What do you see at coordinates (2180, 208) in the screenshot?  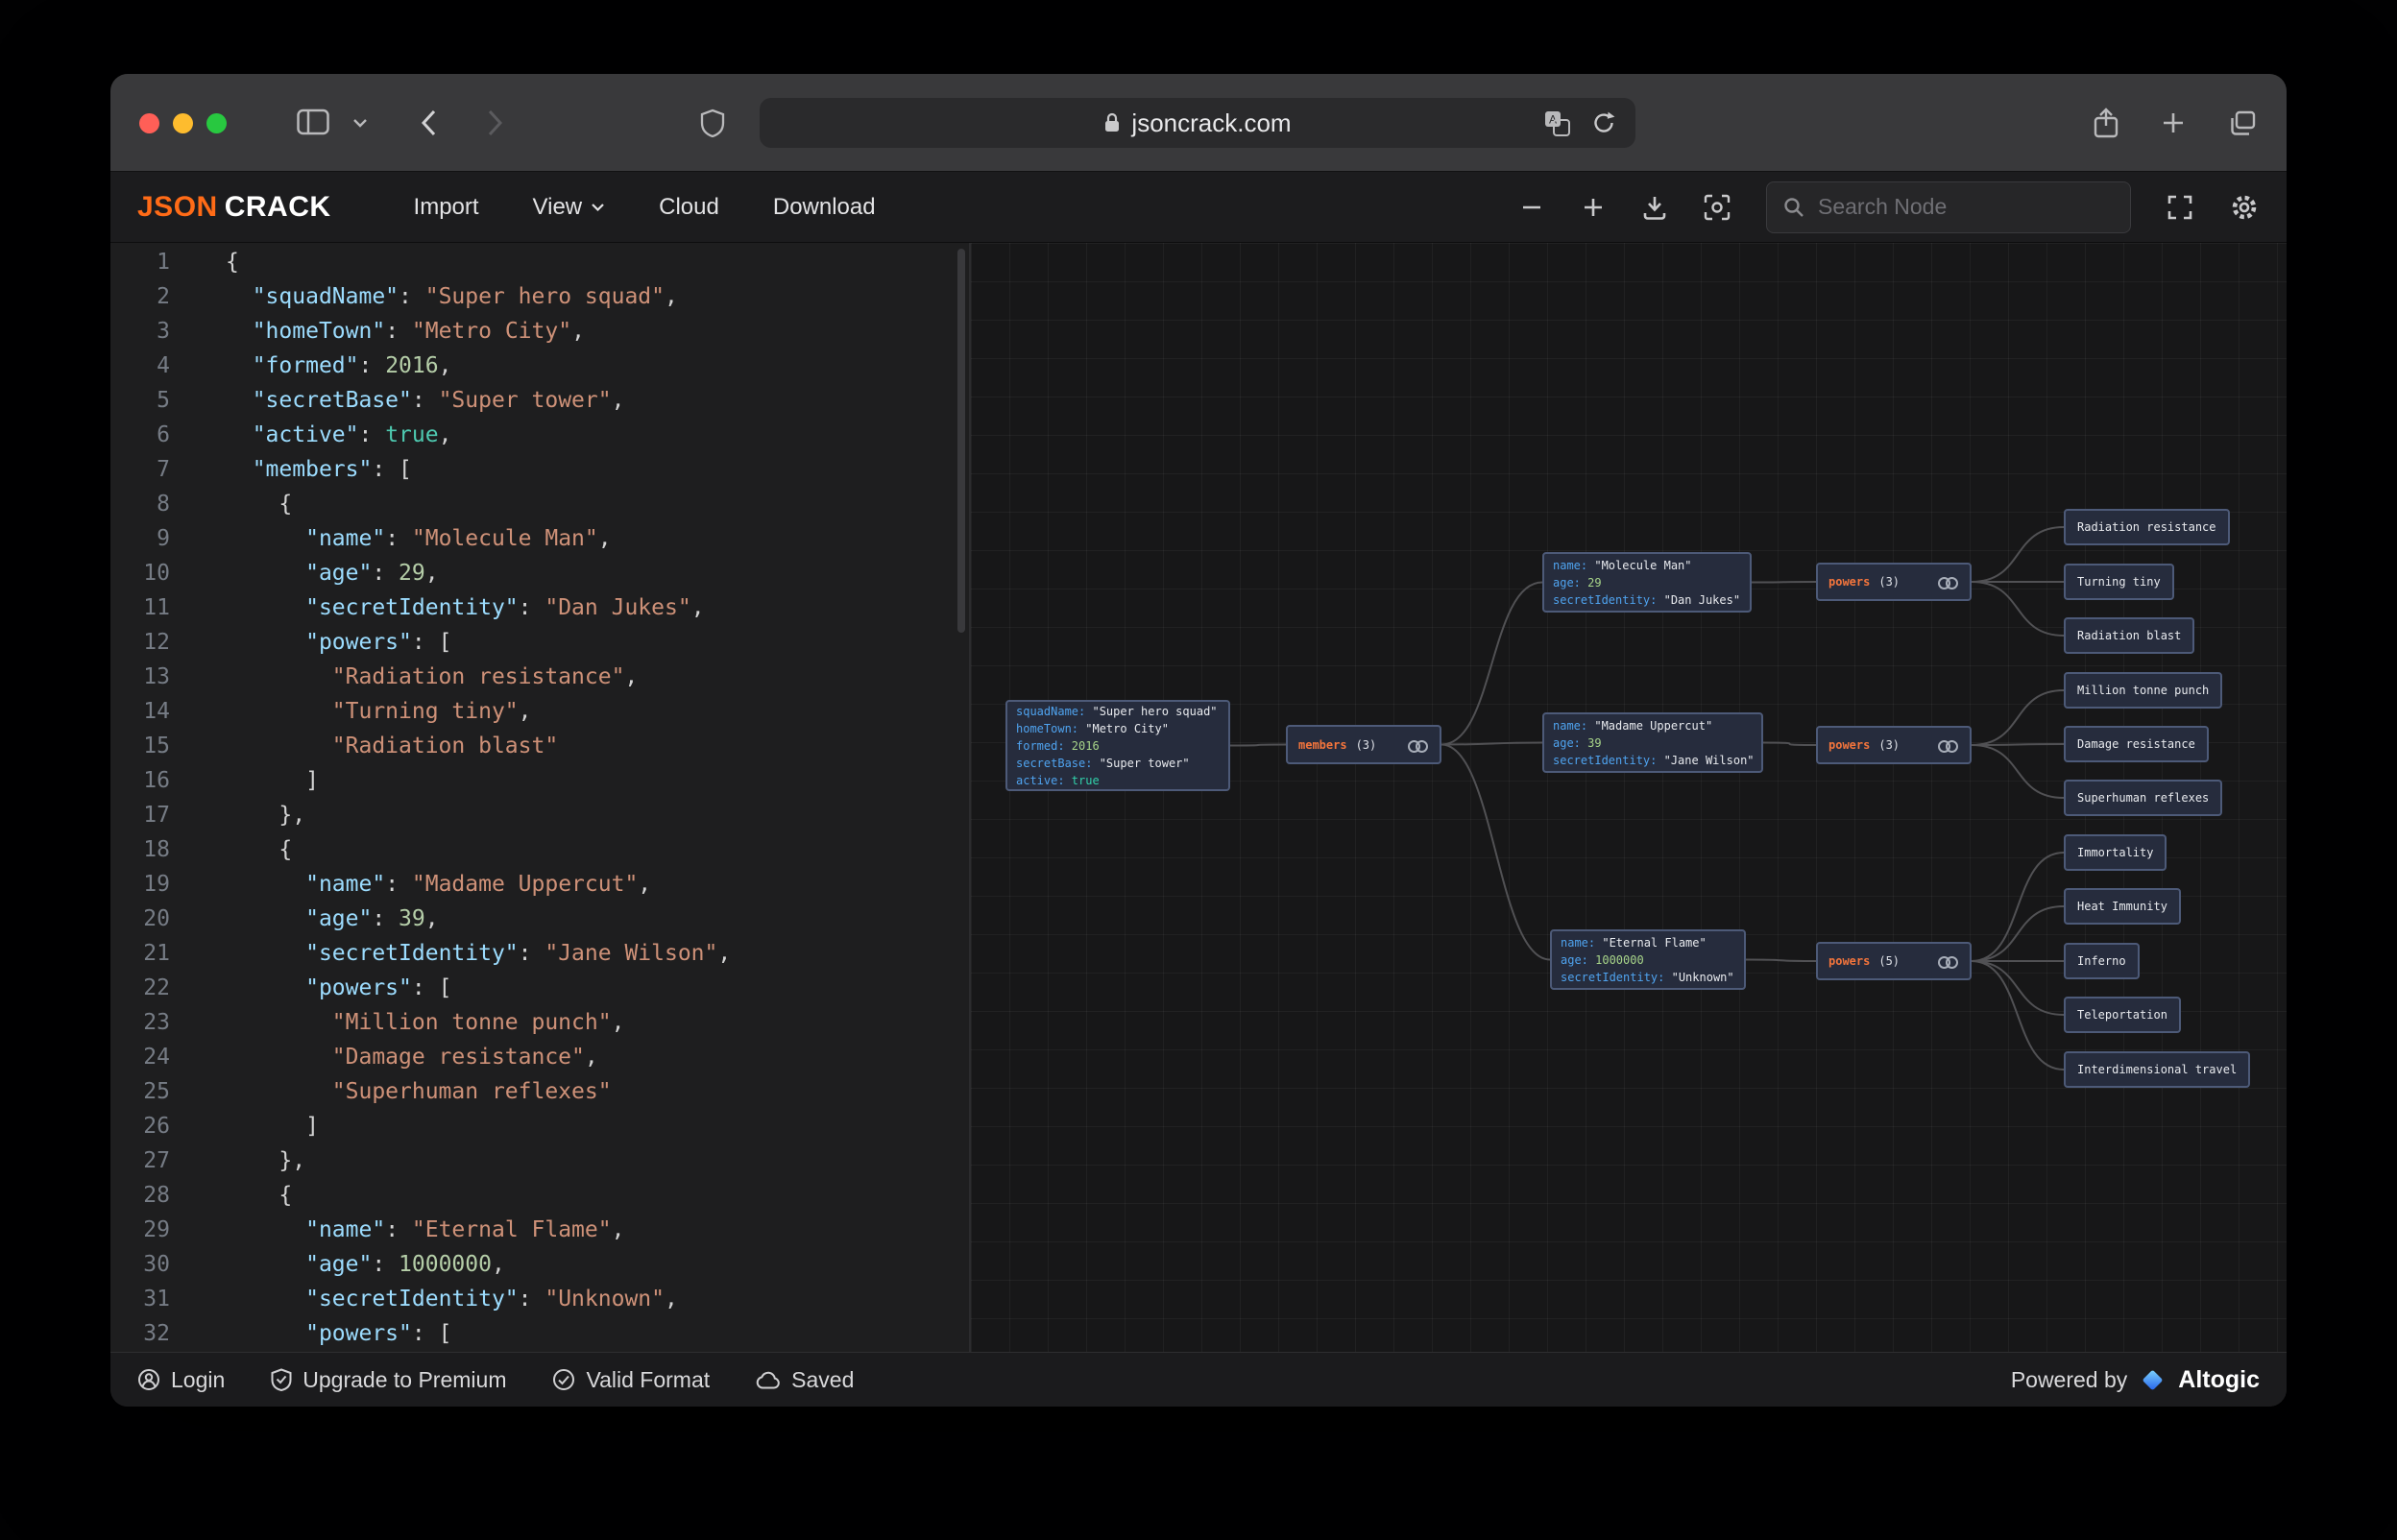 I see `fullscreen-button` at bounding box center [2180, 208].